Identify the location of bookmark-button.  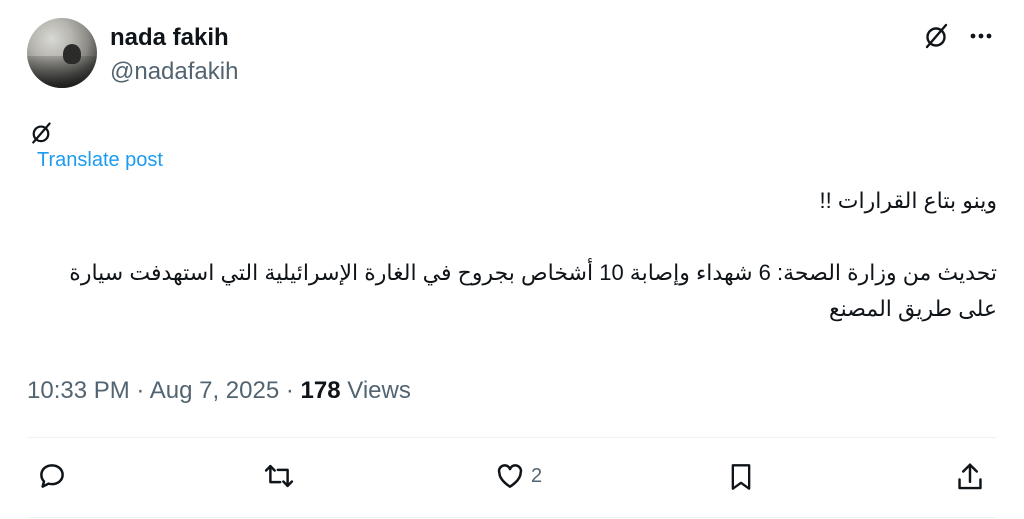
(741, 477).